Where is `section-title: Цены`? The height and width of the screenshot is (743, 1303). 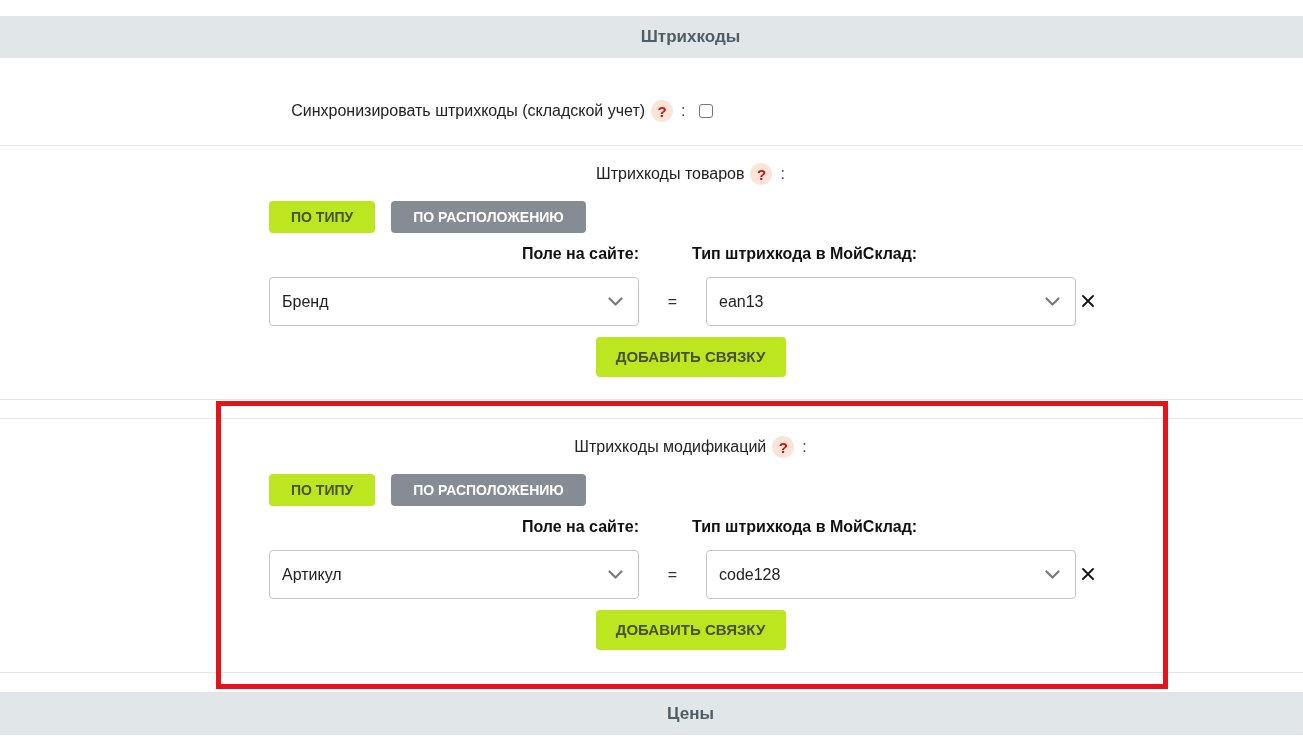 section-title: Цены is located at coordinates (690, 713).